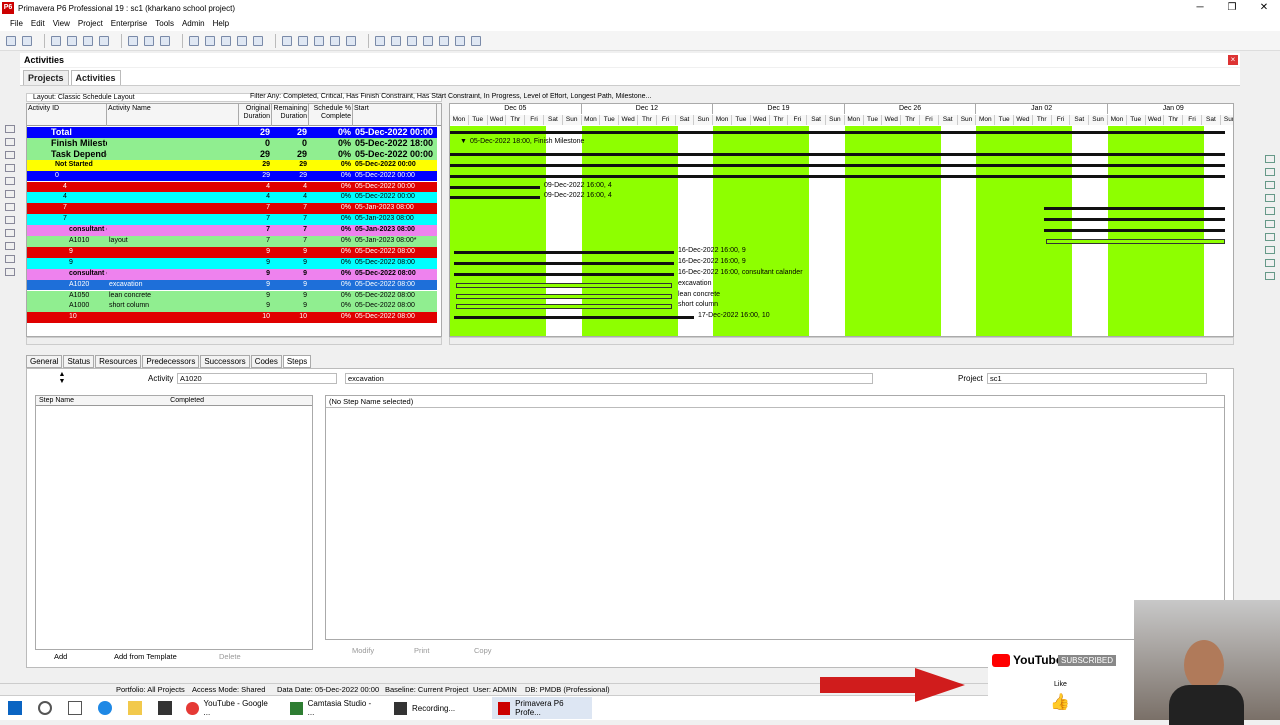 This screenshot has width=1280, height=725. Describe the element at coordinates (1264, 8) in the screenshot. I see `close-icon: ✕` at that location.